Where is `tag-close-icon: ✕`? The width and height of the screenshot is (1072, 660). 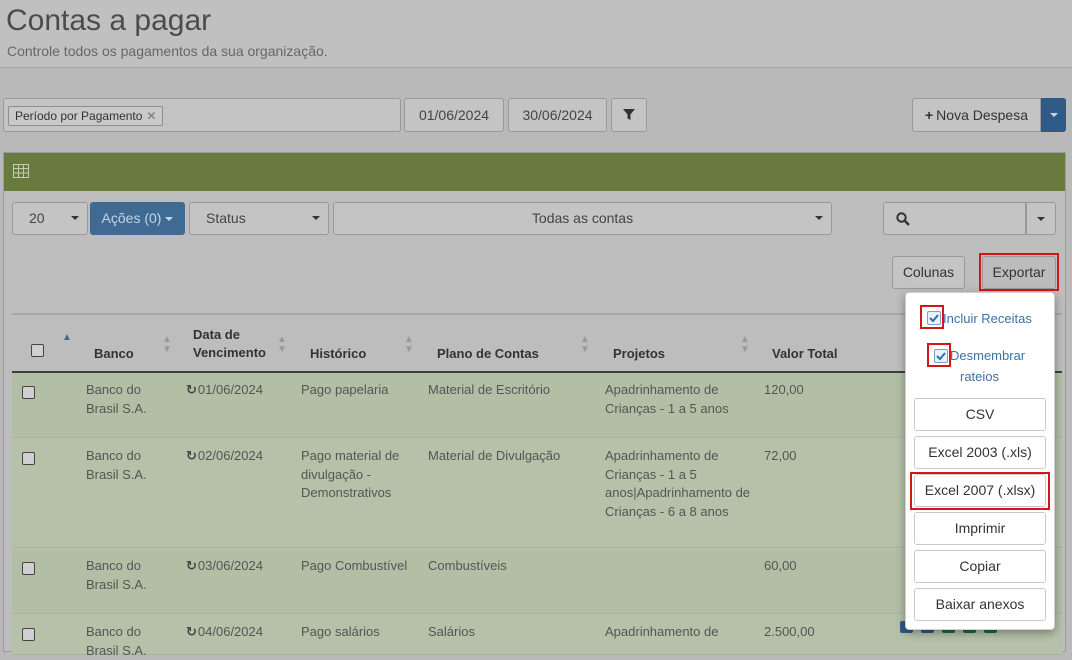
tag-close-icon: ✕ is located at coordinates (151, 116).